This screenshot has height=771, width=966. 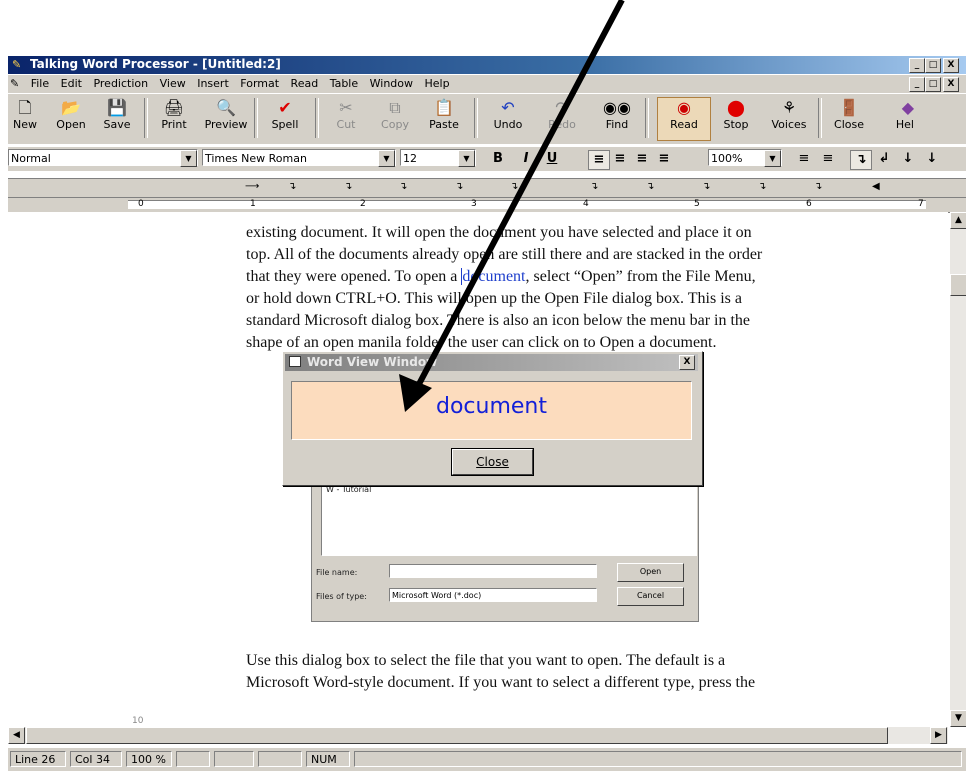 I want to click on menu-help: Help, so click(x=437, y=83).